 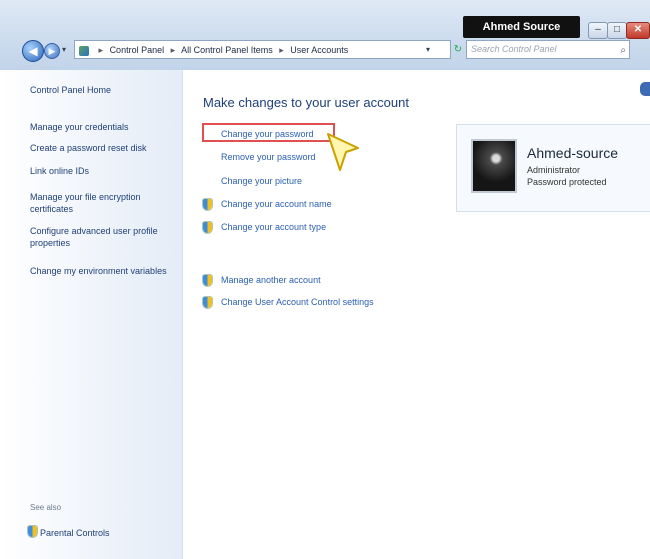 What do you see at coordinates (64, 49) in the screenshot?
I see `recent-pages-dropdown: ▾` at bounding box center [64, 49].